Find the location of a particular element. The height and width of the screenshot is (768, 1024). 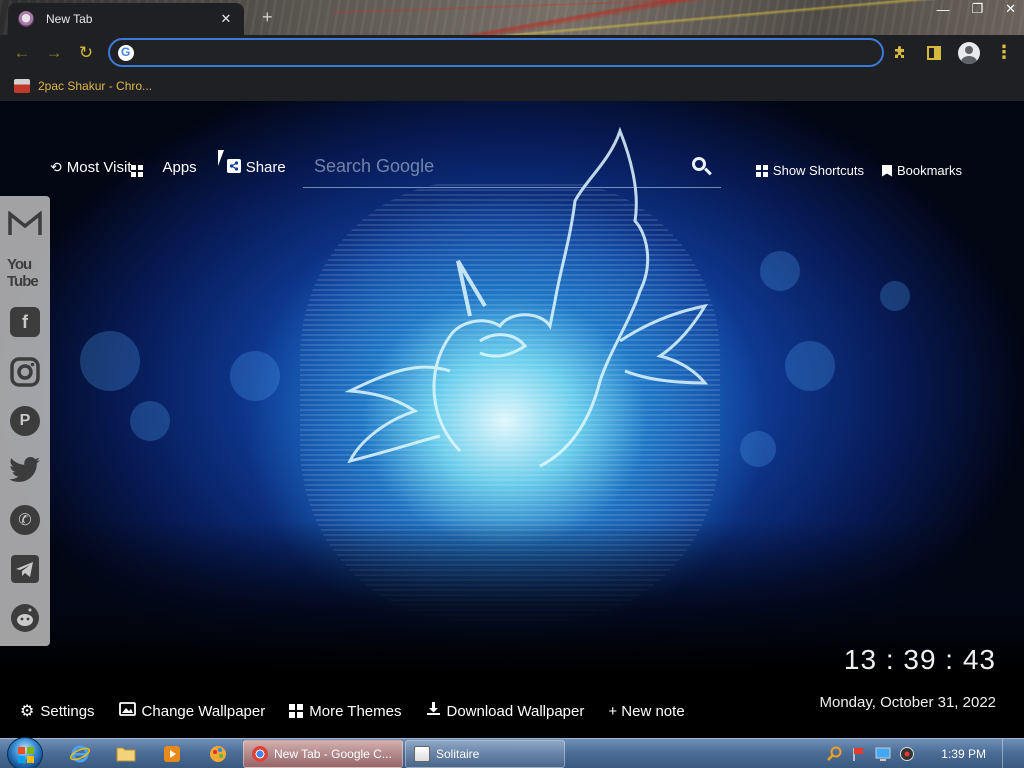

new-note-button: + New note is located at coordinates (646, 711).